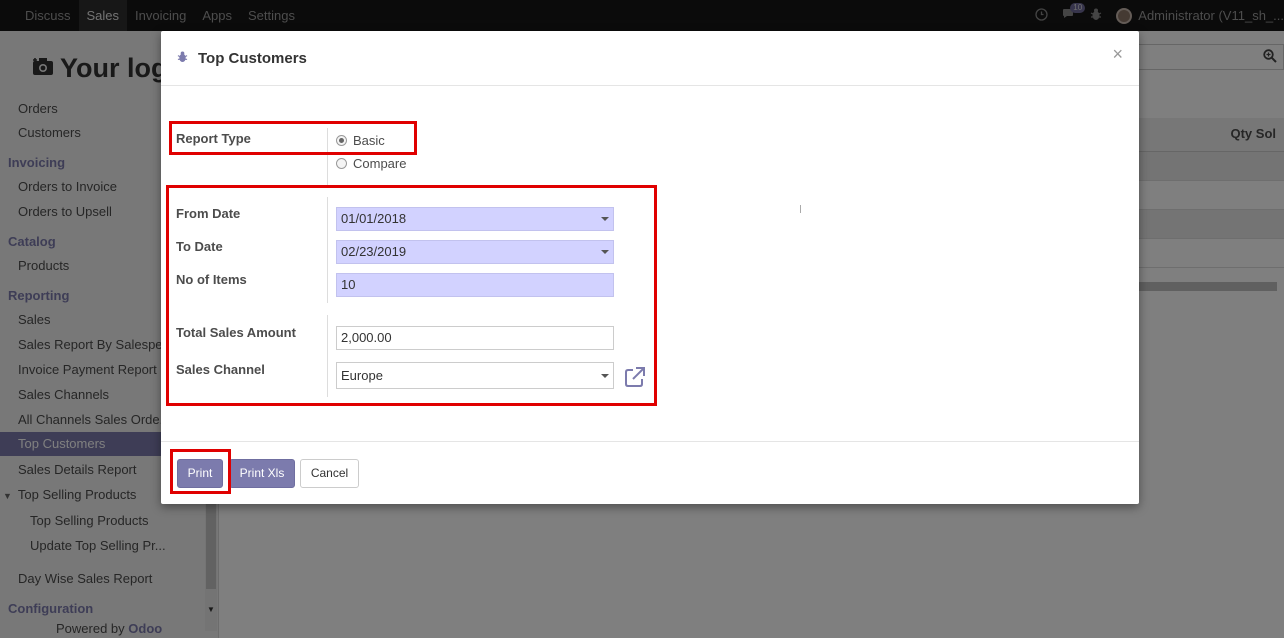 The image size is (1284, 638). What do you see at coordinates (182, 58) in the screenshot?
I see `debug-bug-icon` at bounding box center [182, 58].